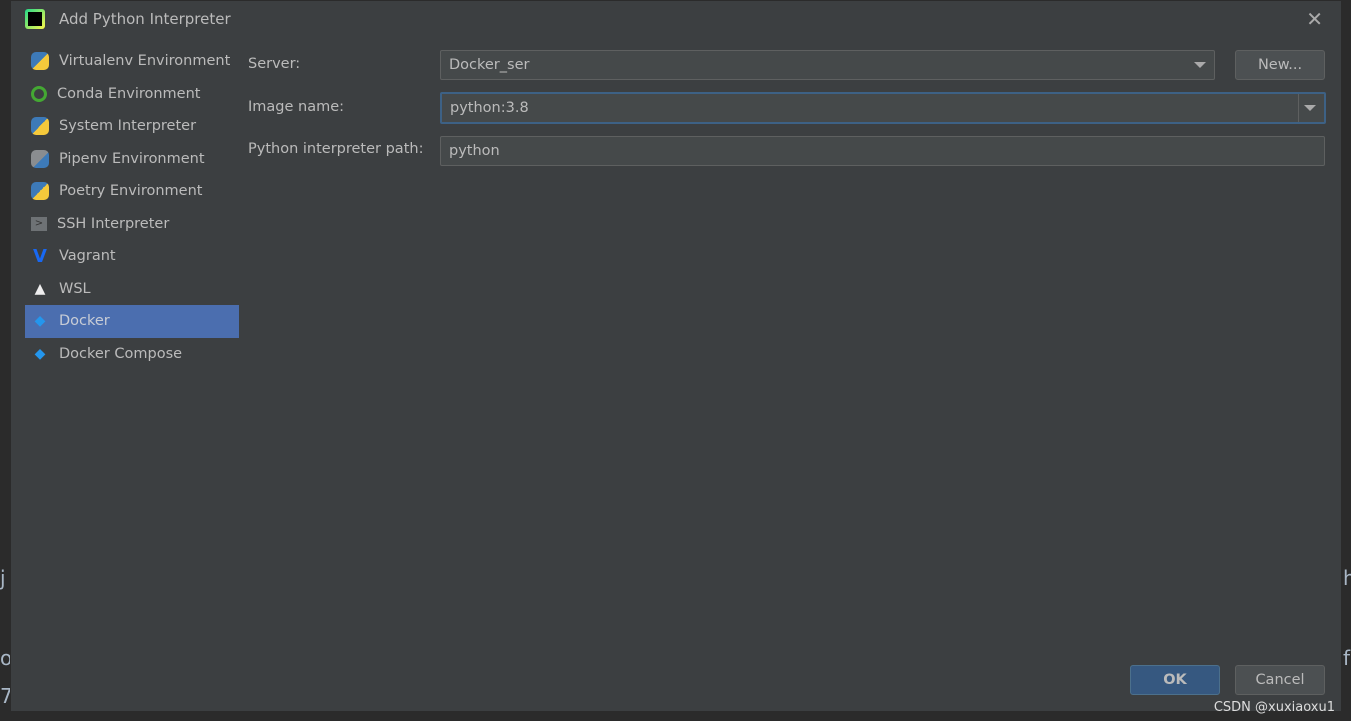 This screenshot has height=721, width=1351. I want to click on dropdown-button, so click(1311, 108).